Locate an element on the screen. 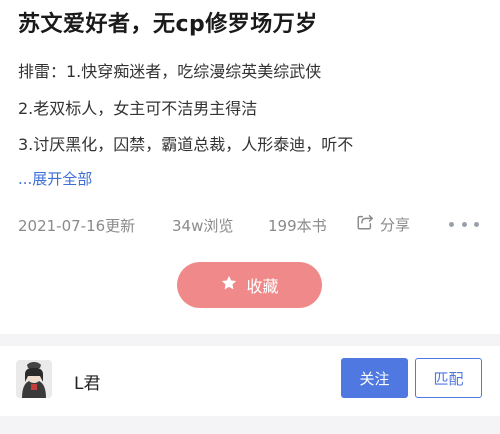 This screenshot has width=500, height=434. avatar is located at coordinates (34, 379).